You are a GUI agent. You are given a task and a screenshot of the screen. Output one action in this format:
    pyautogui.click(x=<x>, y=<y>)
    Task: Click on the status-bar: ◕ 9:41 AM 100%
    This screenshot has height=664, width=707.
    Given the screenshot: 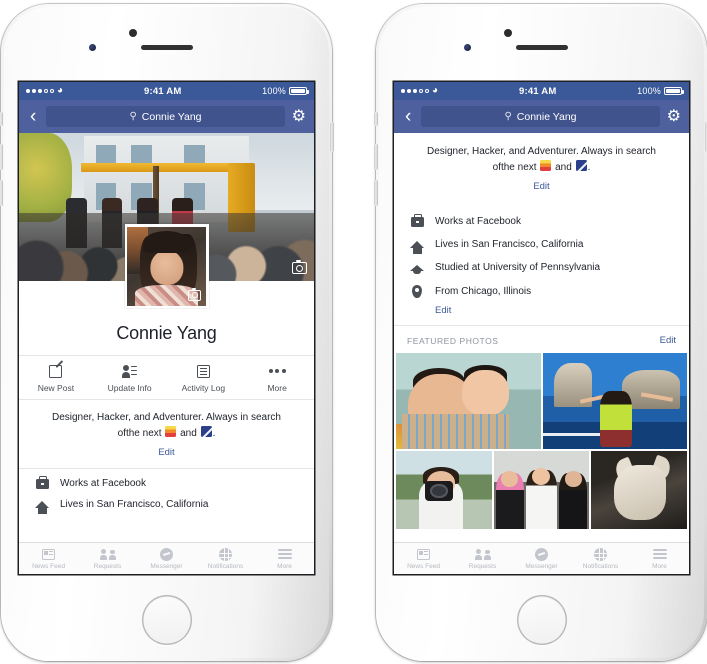 What is the action you would take?
    pyautogui.click(x=166, y=91)
    